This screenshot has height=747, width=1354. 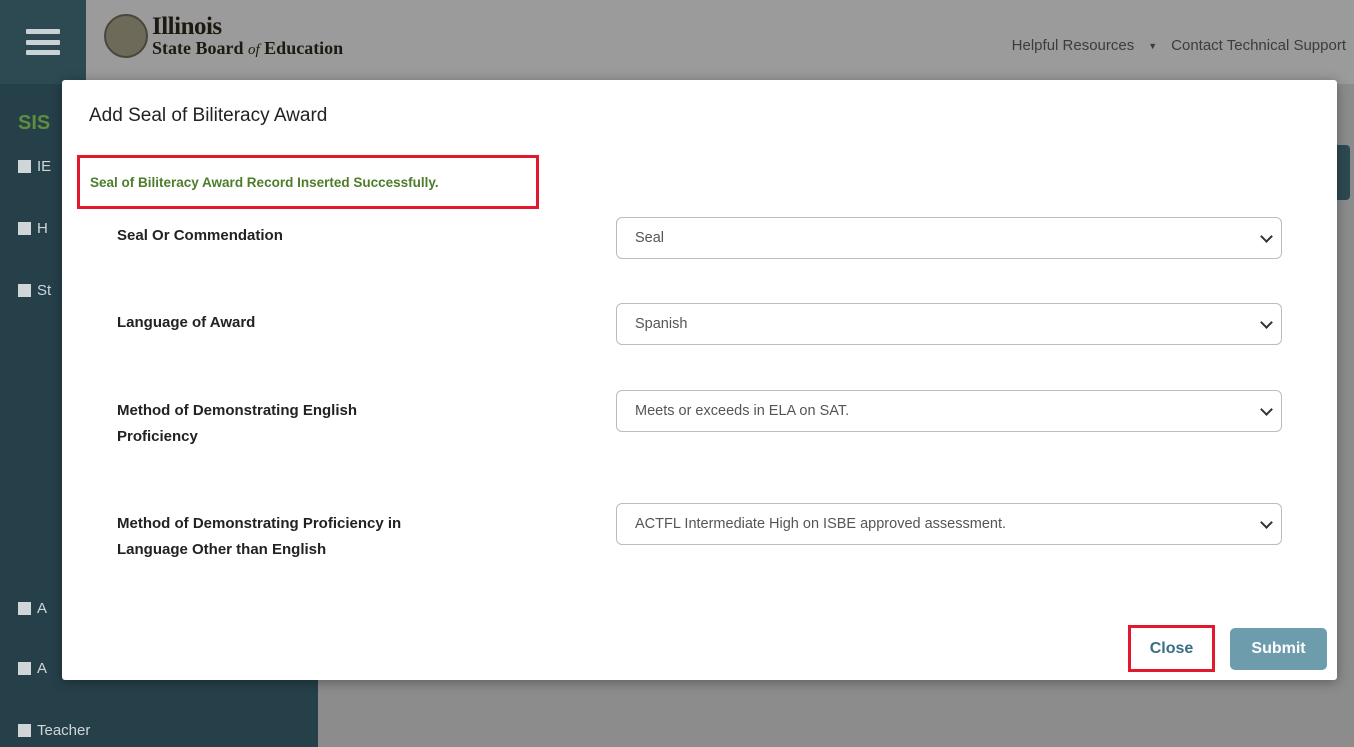 What do you see at coordinates (1278, 649) in the screenshot?
I see `submit-button: Submit` at bounding box center [1278, 649].